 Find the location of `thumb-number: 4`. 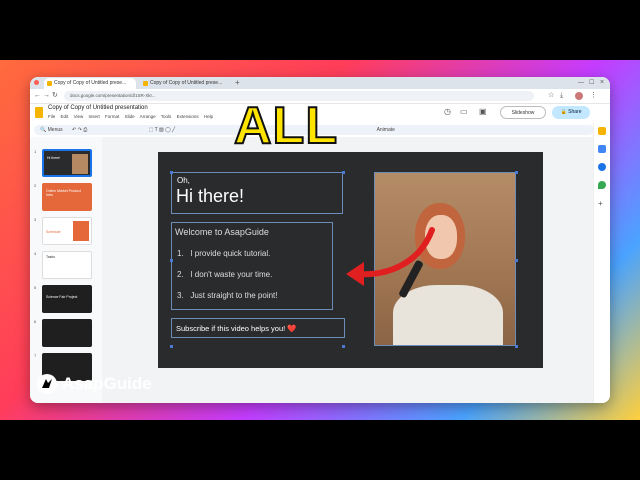

thumb-number: 4 is located at coordinates (35, 253).